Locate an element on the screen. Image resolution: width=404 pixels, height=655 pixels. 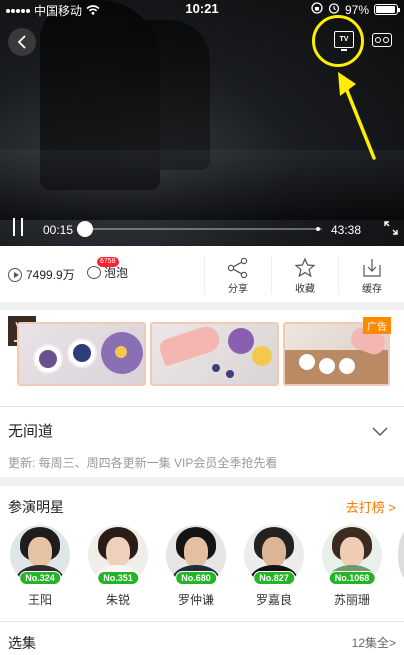
battery-icon is located at coordinates (387, 9).